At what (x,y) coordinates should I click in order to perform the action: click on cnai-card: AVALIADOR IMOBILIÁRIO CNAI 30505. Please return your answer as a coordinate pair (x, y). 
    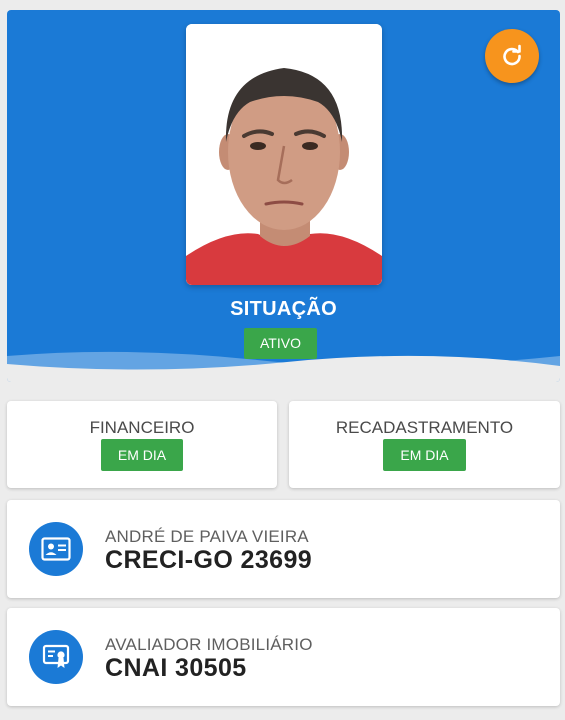
    Looking at the image, I should click on (283, 657).